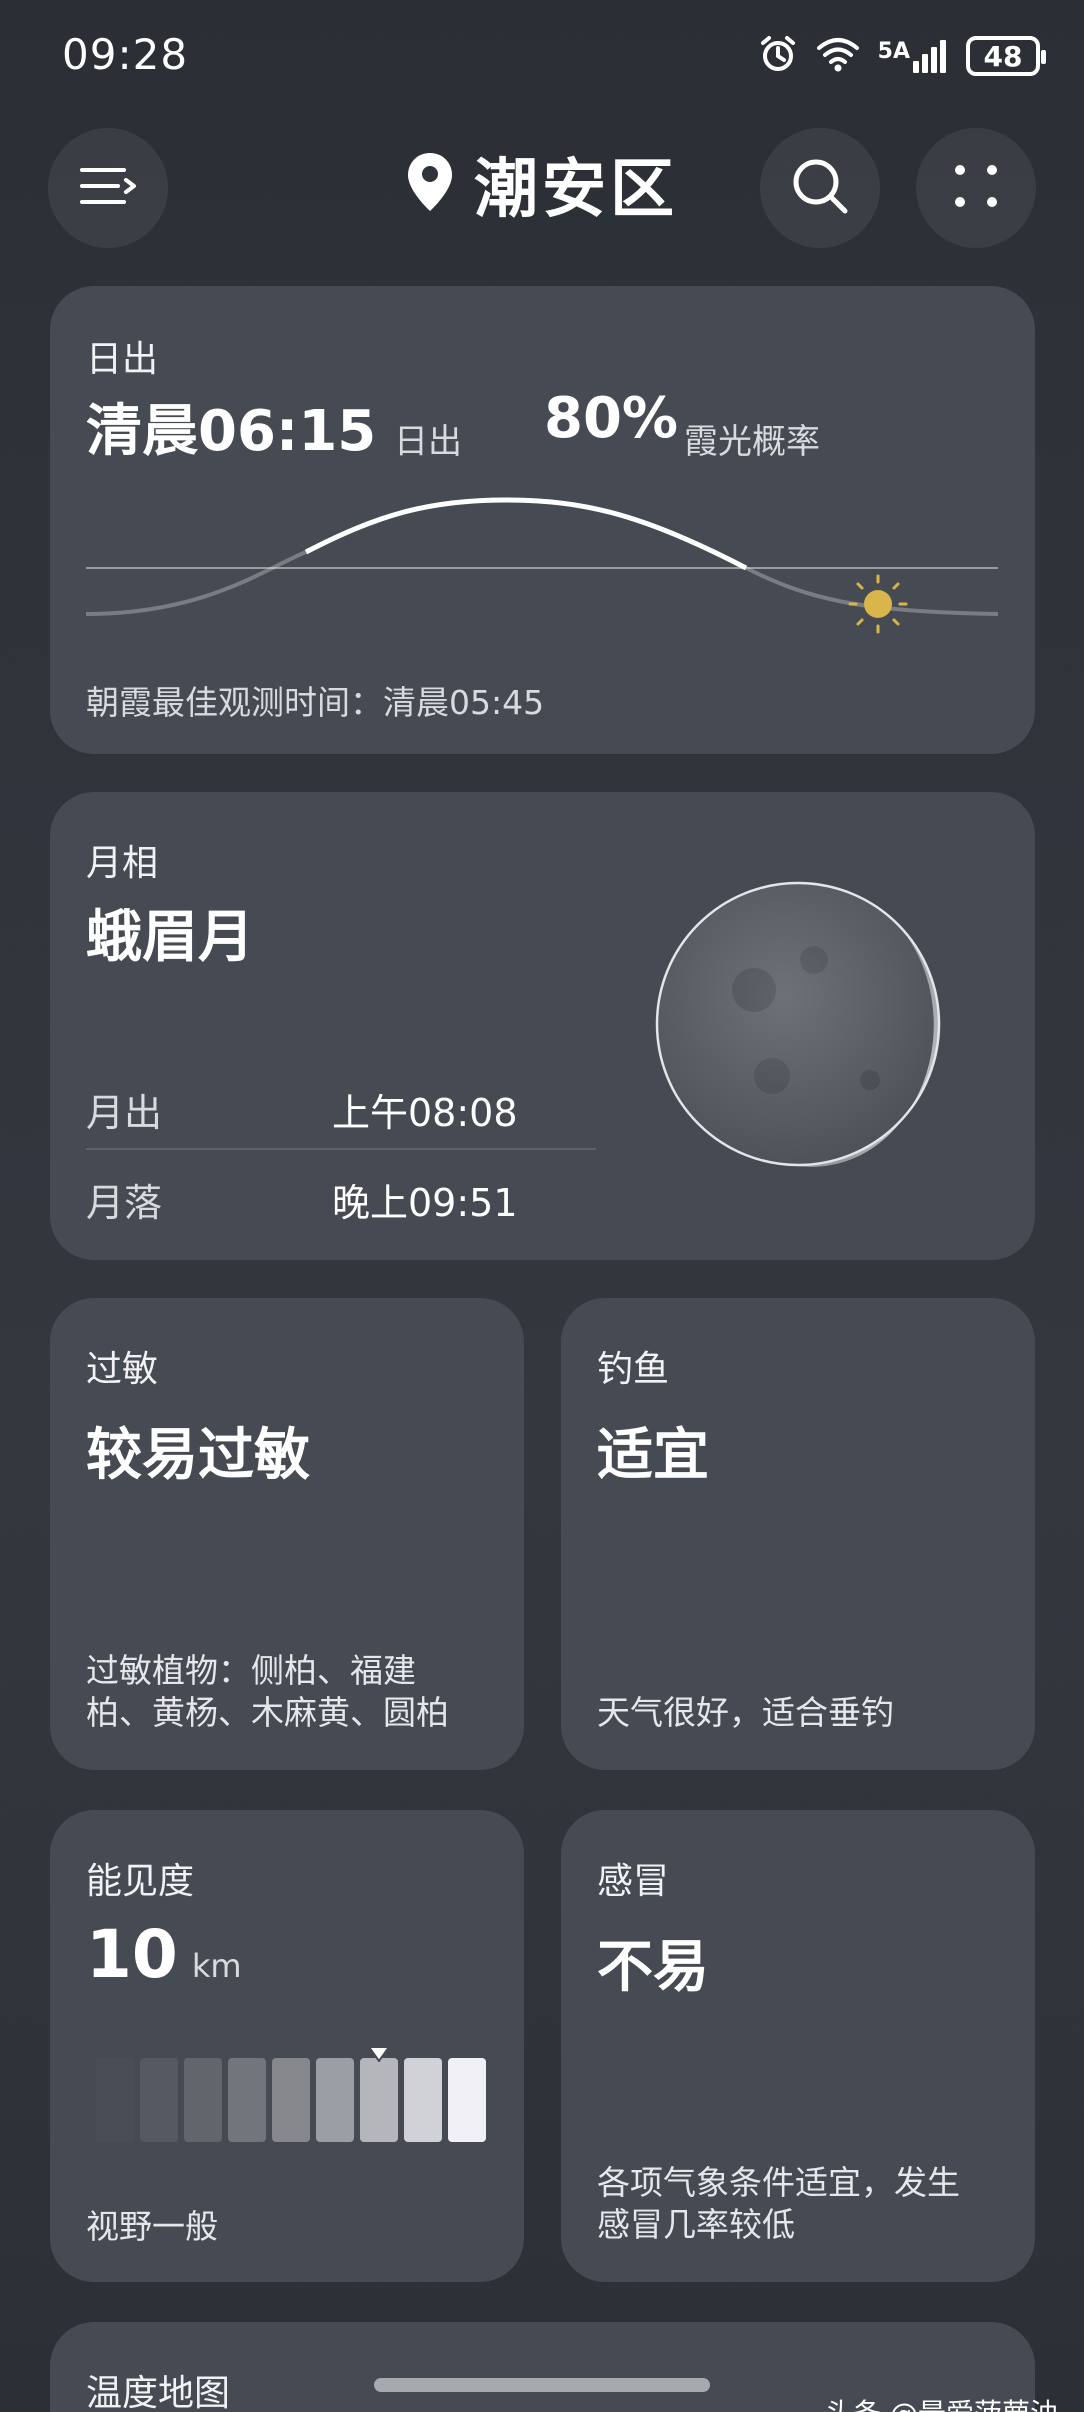  What do you see at coordinates (633, 1369) in the screenshot?
I see `fishing-label: 钓鱼` at bounding box center [633, 1369].